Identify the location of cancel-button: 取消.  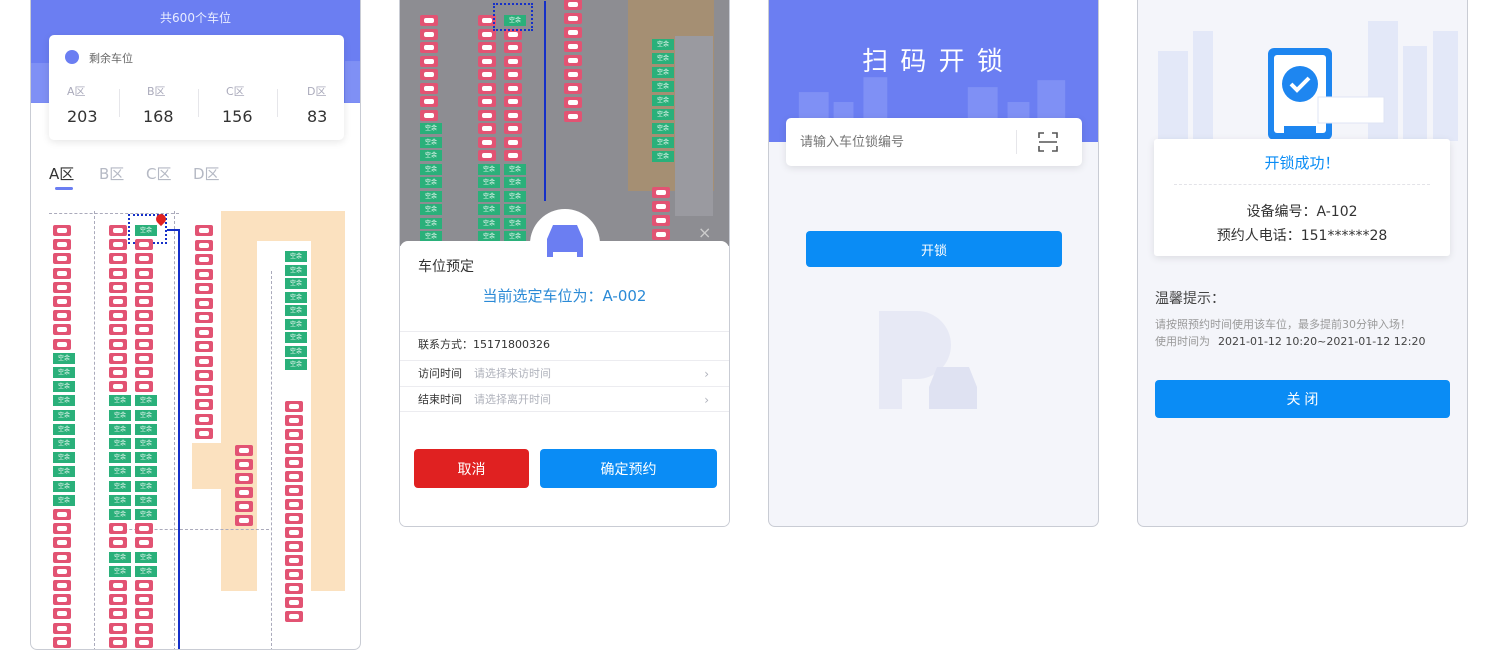
(471, 468).